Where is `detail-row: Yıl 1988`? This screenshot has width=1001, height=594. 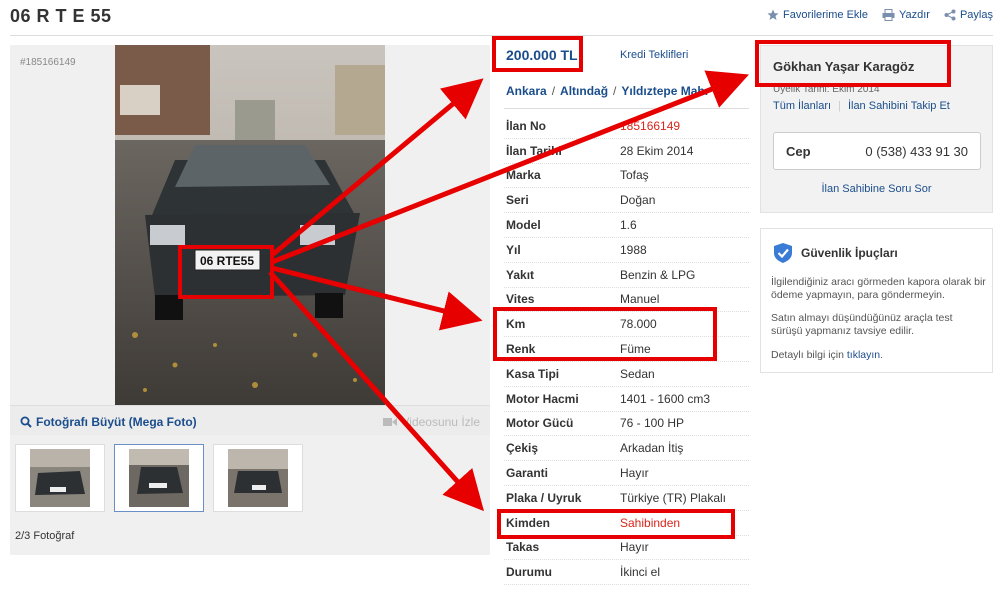
detail-row: Yıl 1988 is located at coordinates (626, 250).